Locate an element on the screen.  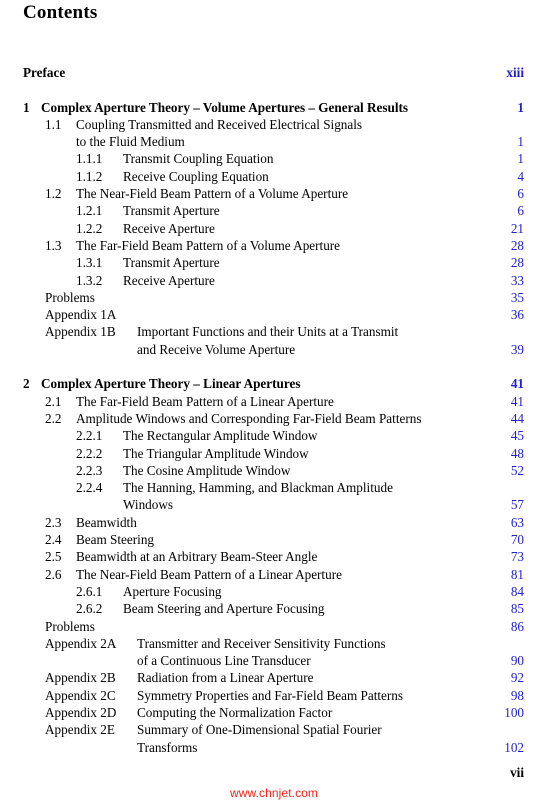
toc-entry-page-number: 44 is located at coordinates (517, 418).